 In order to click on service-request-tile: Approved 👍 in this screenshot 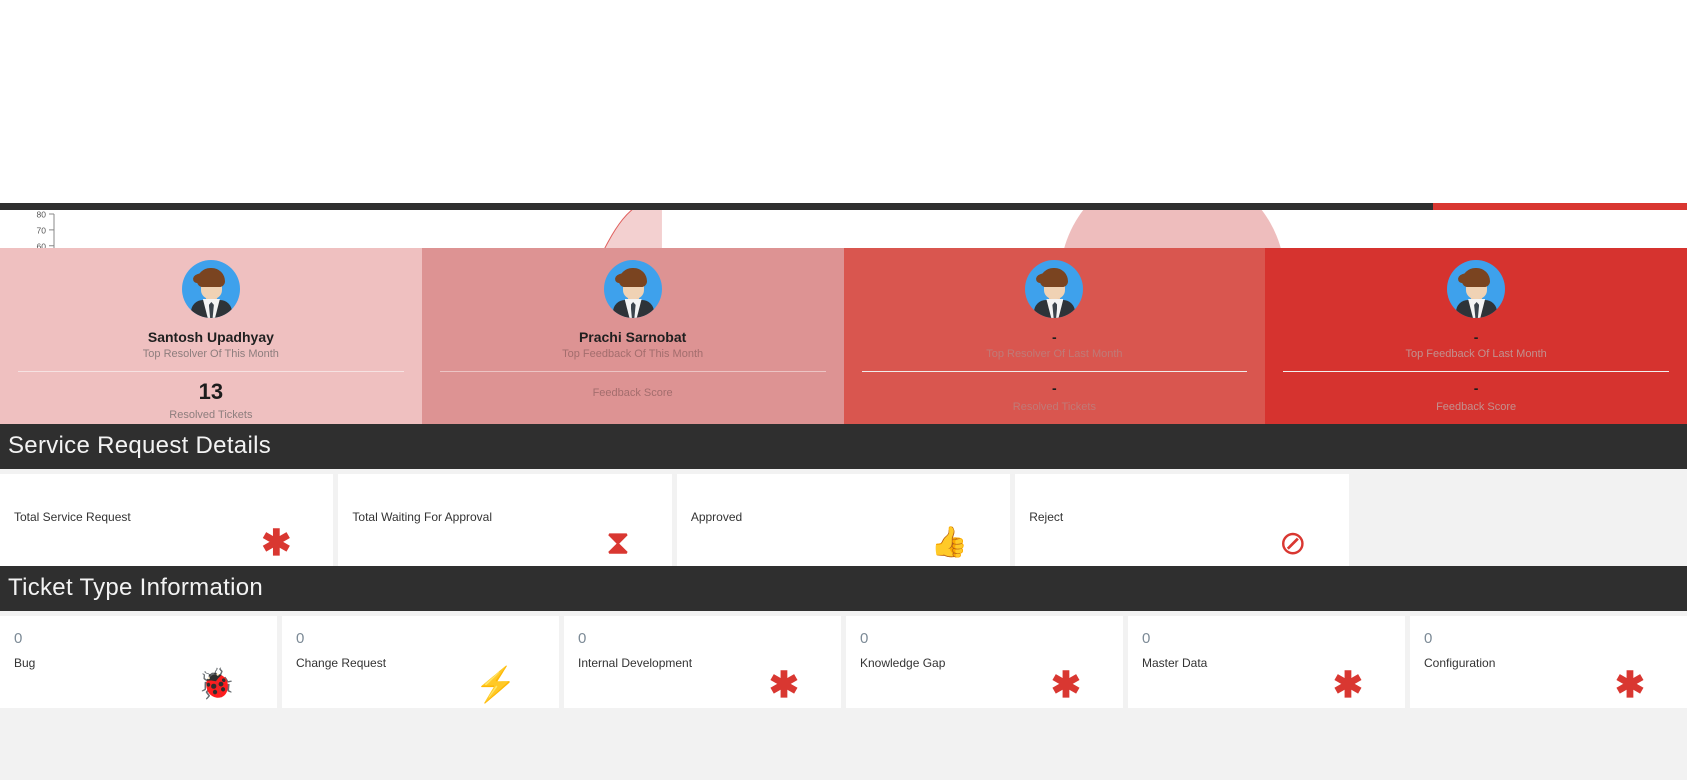, I will do `click(843, 520)`.